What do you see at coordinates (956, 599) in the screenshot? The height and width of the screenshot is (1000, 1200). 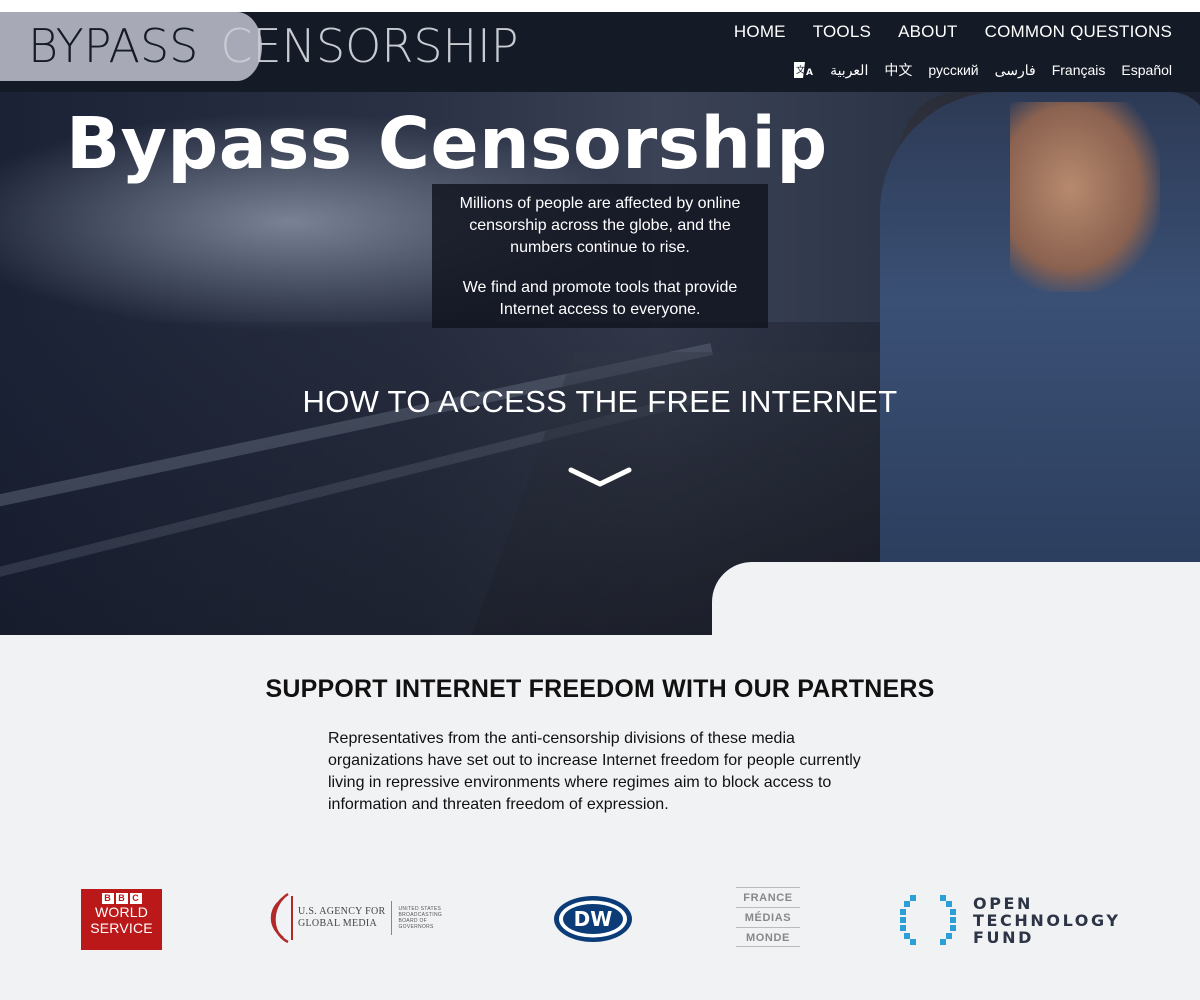 I see `hero-corner-notch` at bounding box center [956, 599].